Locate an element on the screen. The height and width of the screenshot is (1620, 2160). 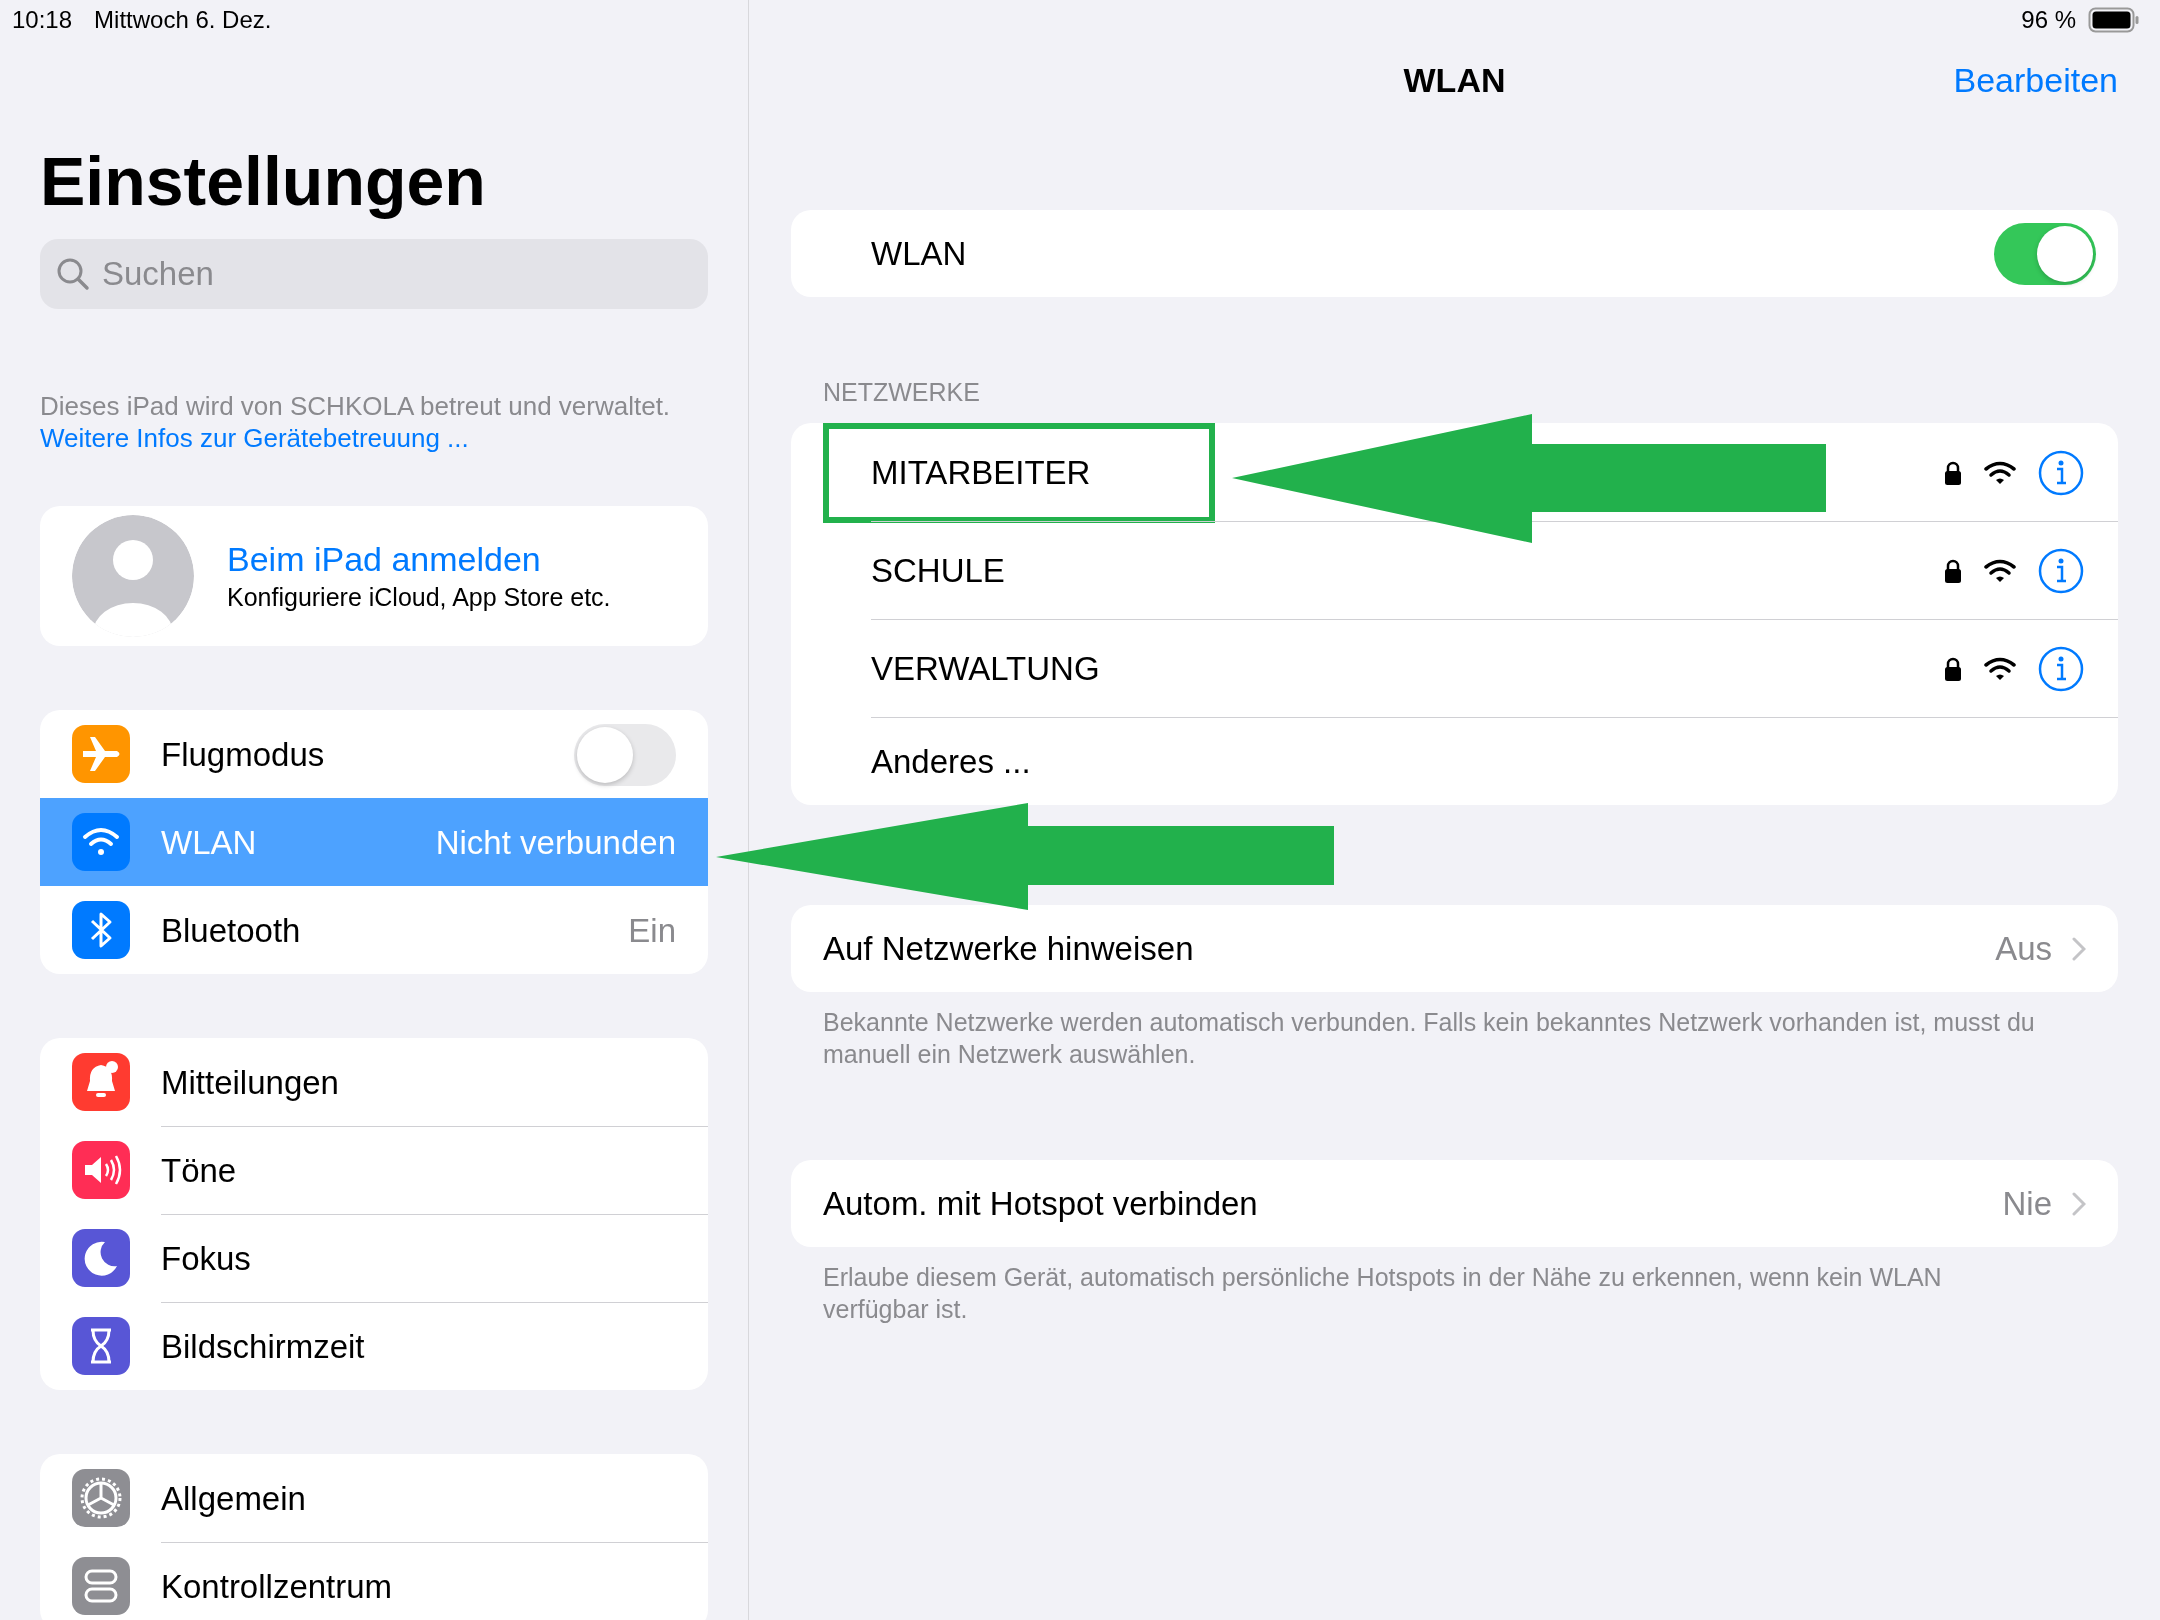
wifi-toggle is located at coordinates (2045, 253).